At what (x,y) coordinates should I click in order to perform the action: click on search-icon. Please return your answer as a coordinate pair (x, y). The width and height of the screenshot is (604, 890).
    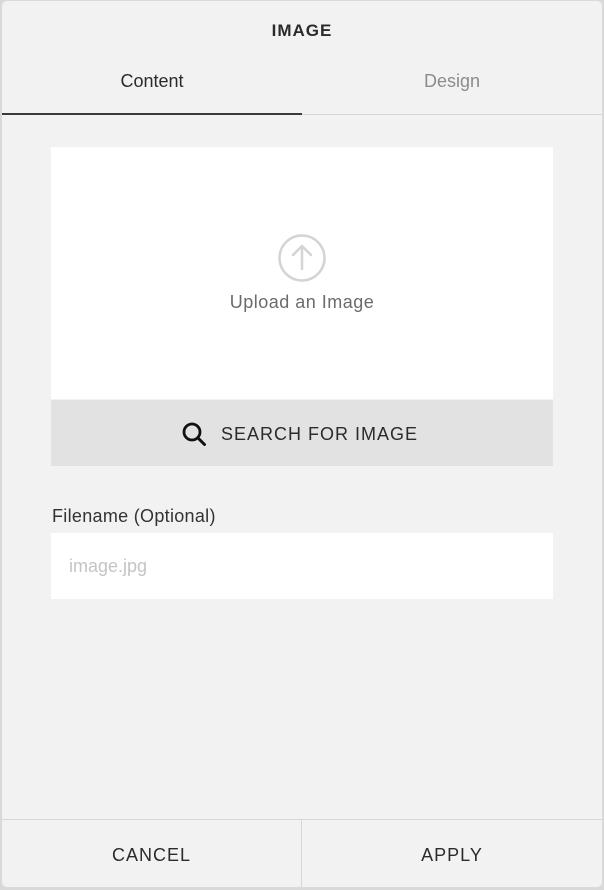
    Looking at the image, I should click on (194, 434).